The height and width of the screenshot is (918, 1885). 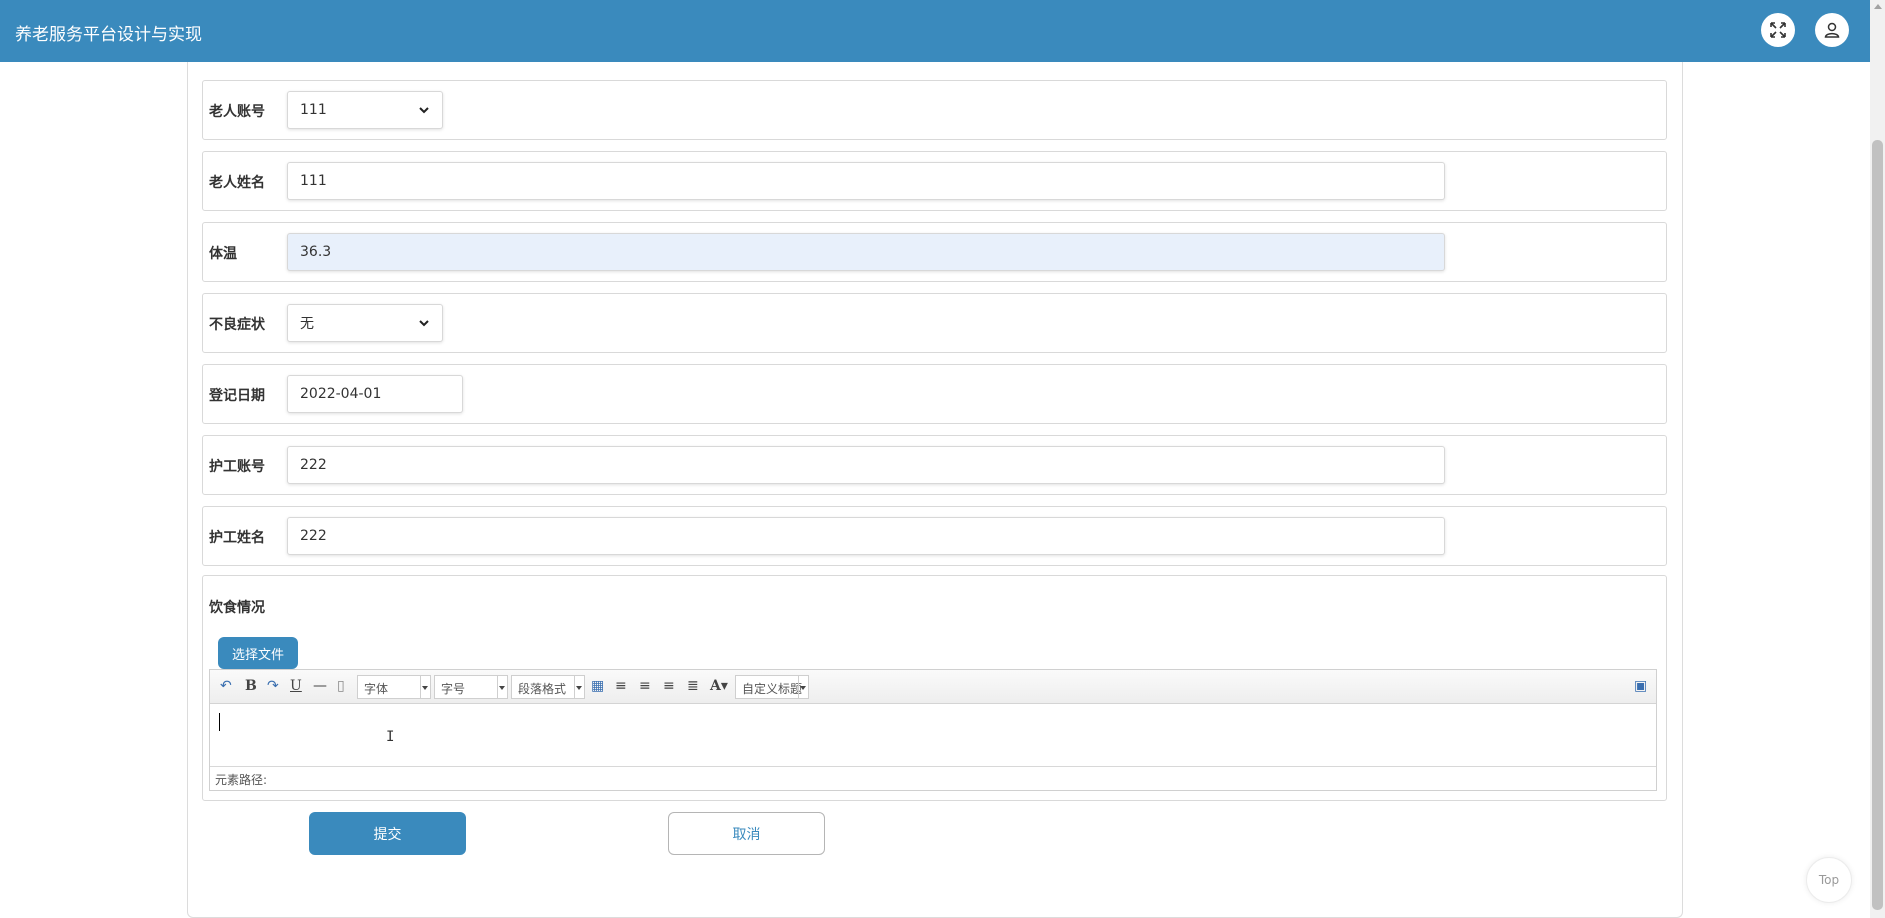 I want to click on row-temperature: 体温 36.3, so click(x=934, y=252).